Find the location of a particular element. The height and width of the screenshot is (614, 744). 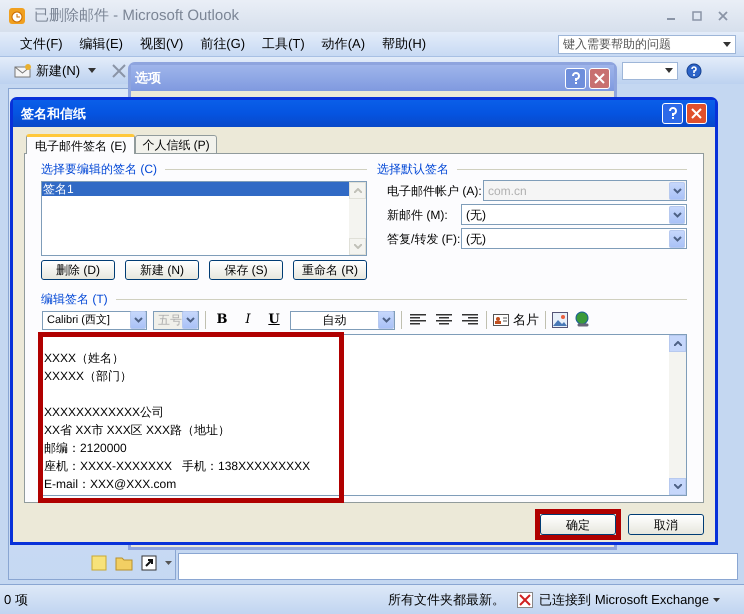

action-button: 重命名 (R) is located at coordinates (330, 270).